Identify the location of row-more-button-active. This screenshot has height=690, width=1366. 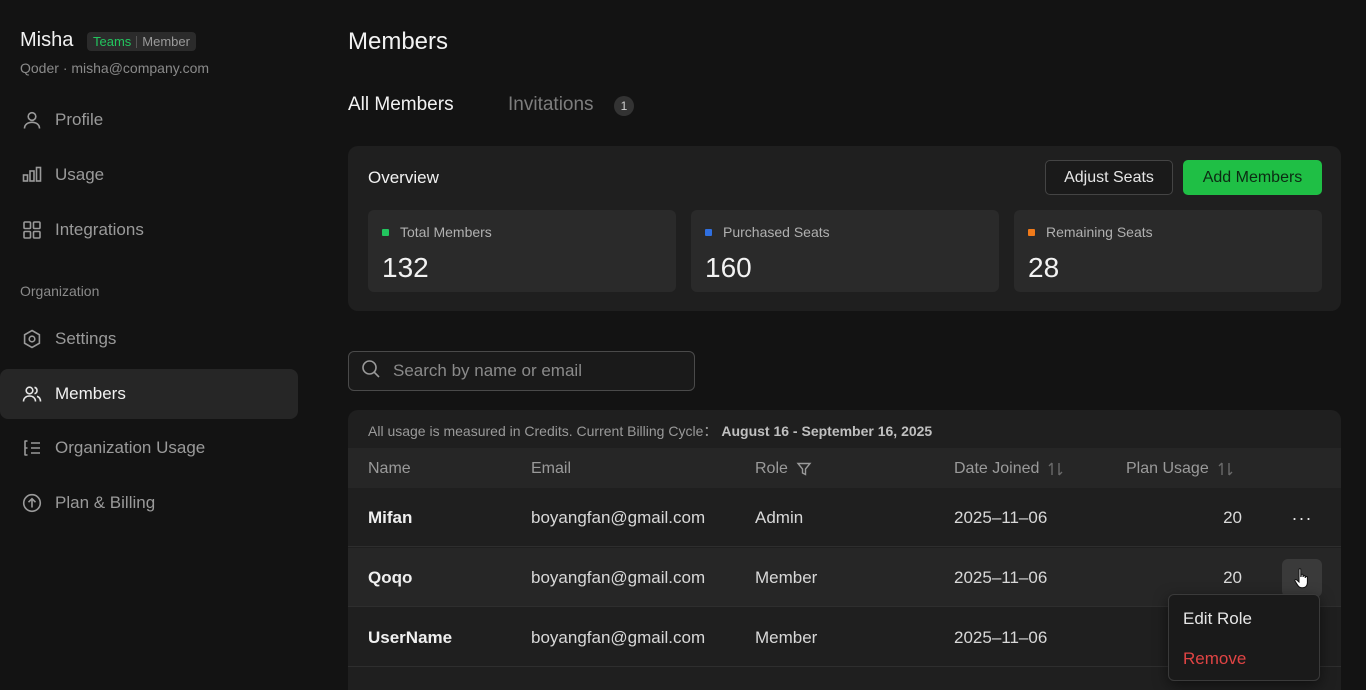
(1302, 578).